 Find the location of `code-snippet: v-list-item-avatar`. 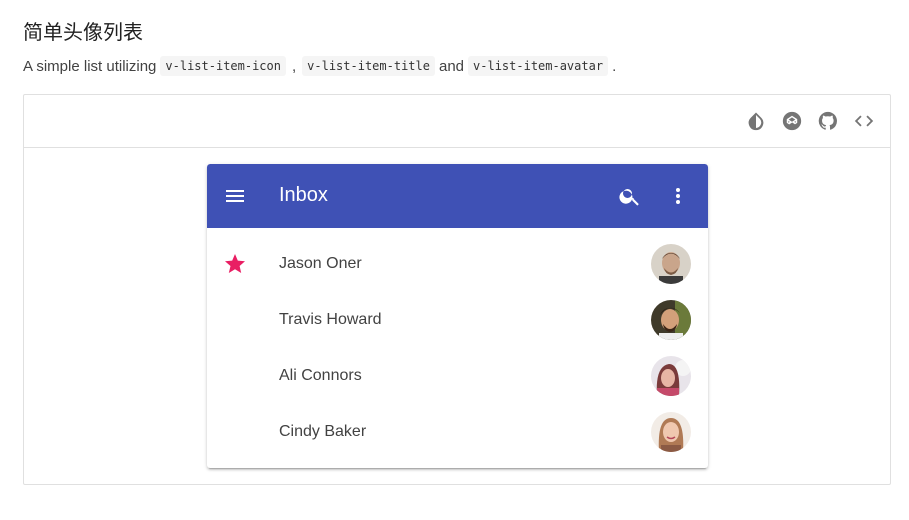

code-snippet: v-list-item-avatar is located at coordinates (538, 66).